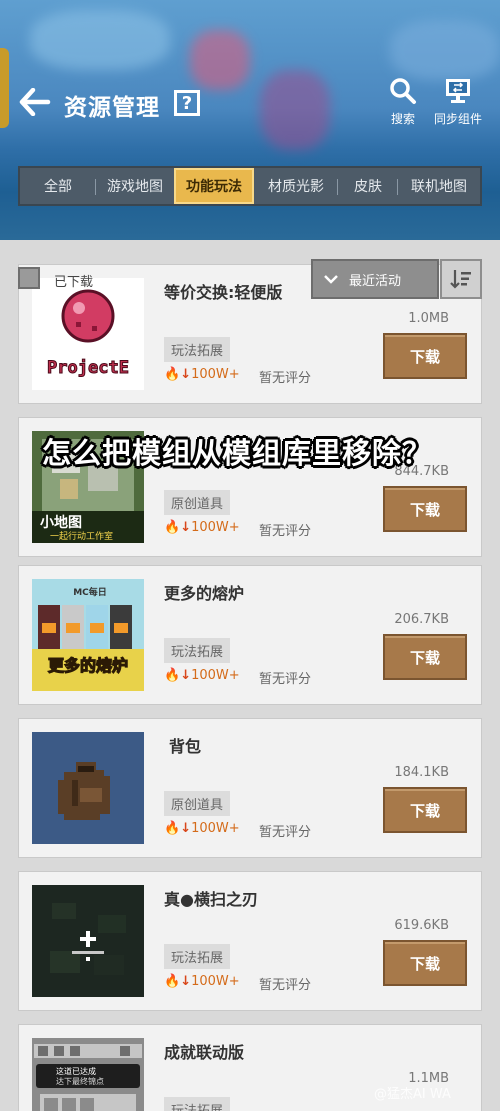  Describe the element at coordinates (185, 746) in the screenshot. I see `item-name: 背包` at that location.